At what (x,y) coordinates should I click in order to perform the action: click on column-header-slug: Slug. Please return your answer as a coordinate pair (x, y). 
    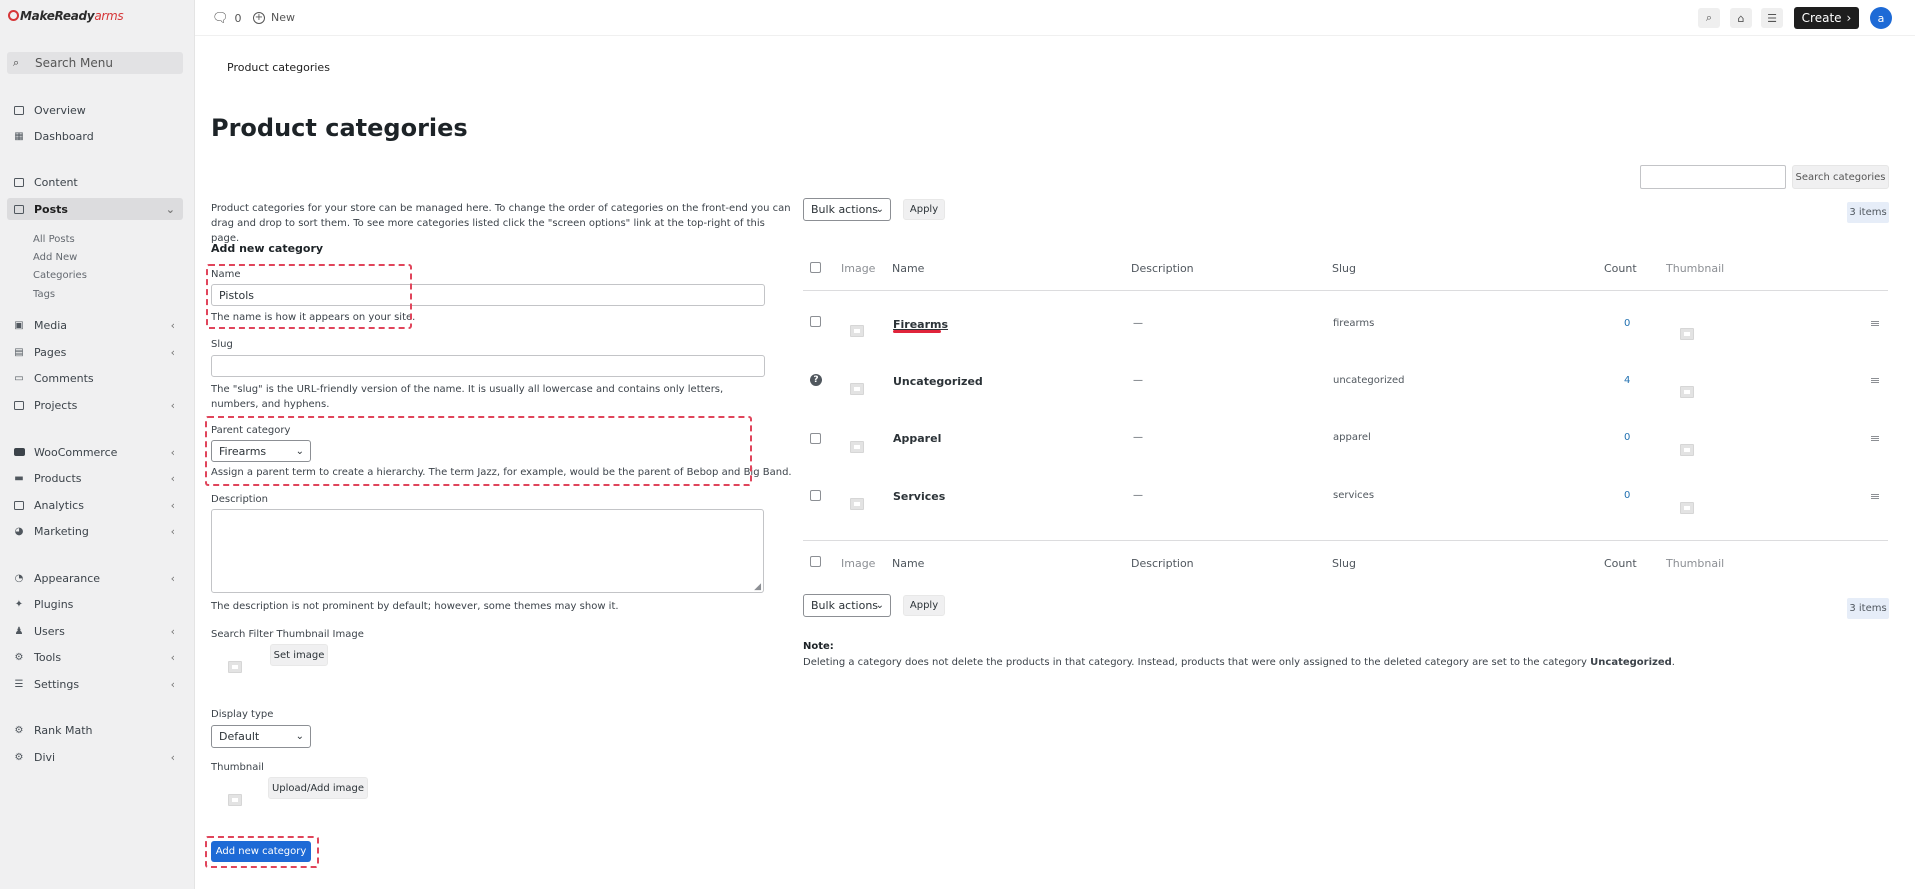
    Looking at the image, I should click on (1344, 268).